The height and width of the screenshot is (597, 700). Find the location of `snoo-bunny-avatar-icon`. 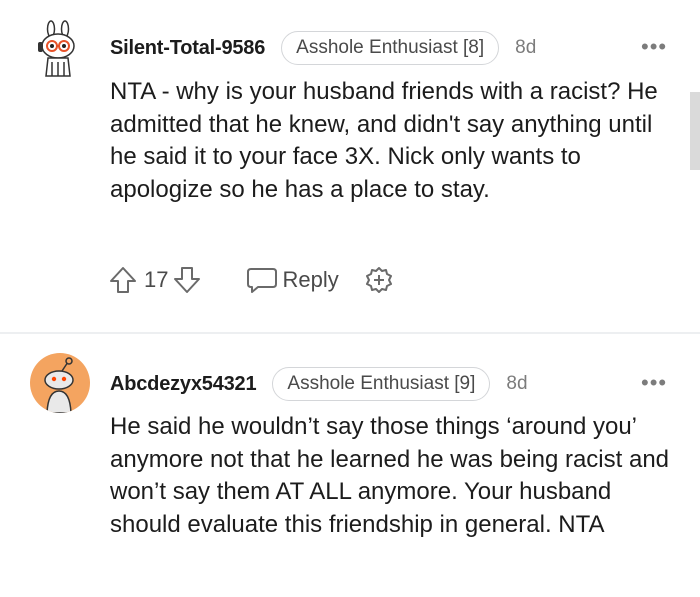

snoo-bunny-avatar-icon is located at coordinates (56, 48).